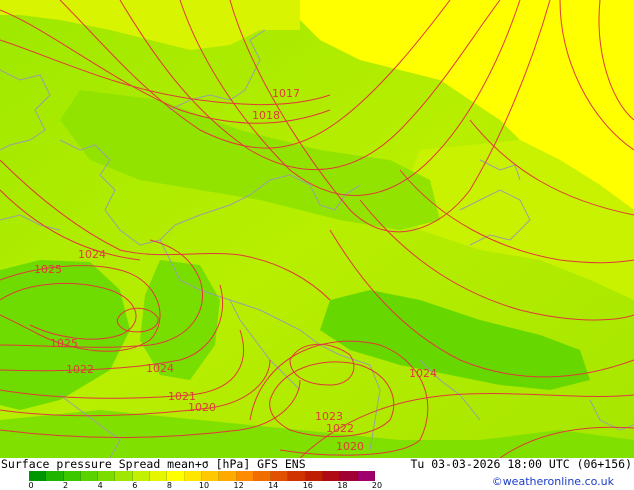  I want to click on color-legend: 0 2 4 6 8 10 12 14 16 18 20 ©weatheronline.co.uk, so click(317, 480).